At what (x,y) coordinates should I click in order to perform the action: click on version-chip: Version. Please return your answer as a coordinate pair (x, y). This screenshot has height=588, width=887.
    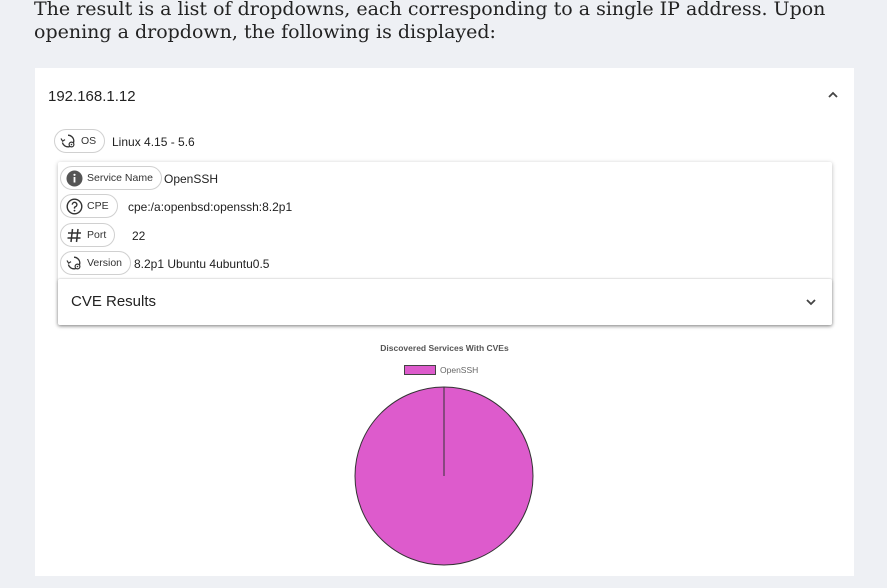
    Looking at the image, I should click on (96, 263).